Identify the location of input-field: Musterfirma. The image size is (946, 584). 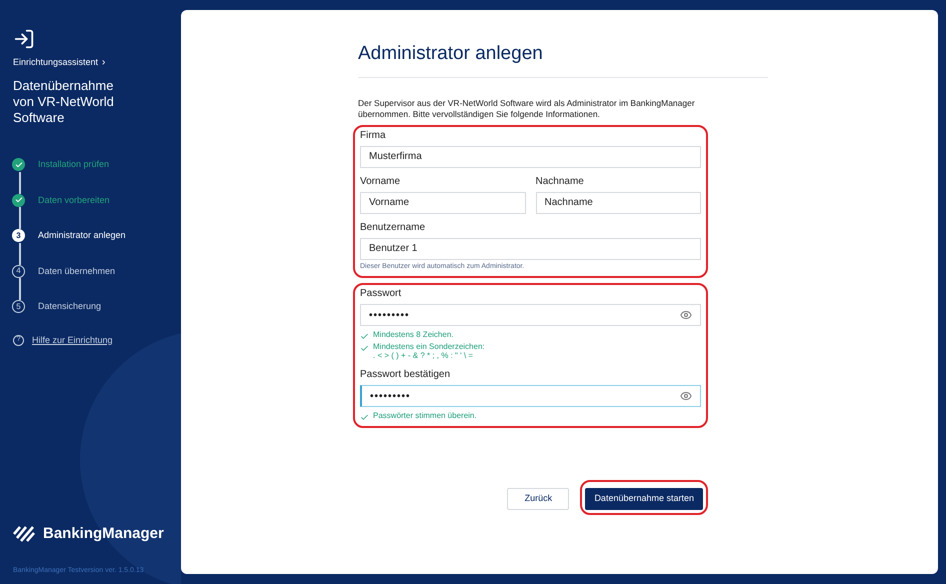
(530, 157).